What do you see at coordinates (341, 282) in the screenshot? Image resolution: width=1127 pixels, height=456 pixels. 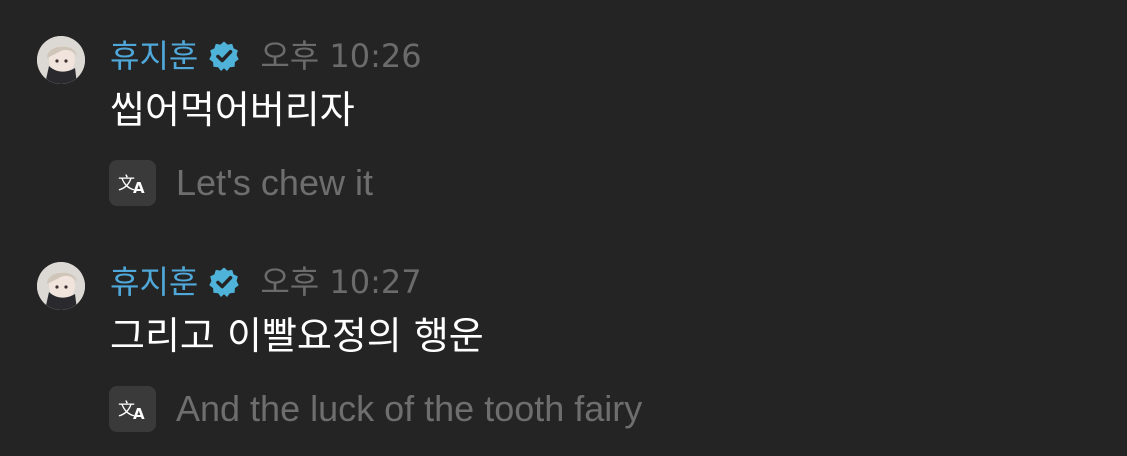 I see `timestamp: 오후 10:27` at bounding box center [341, 282].